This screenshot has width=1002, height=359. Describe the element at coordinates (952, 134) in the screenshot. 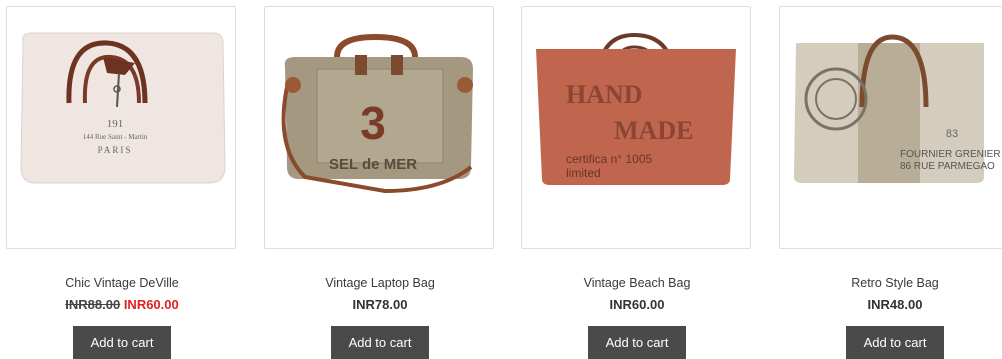

I see `svg-text: 83` at that location.